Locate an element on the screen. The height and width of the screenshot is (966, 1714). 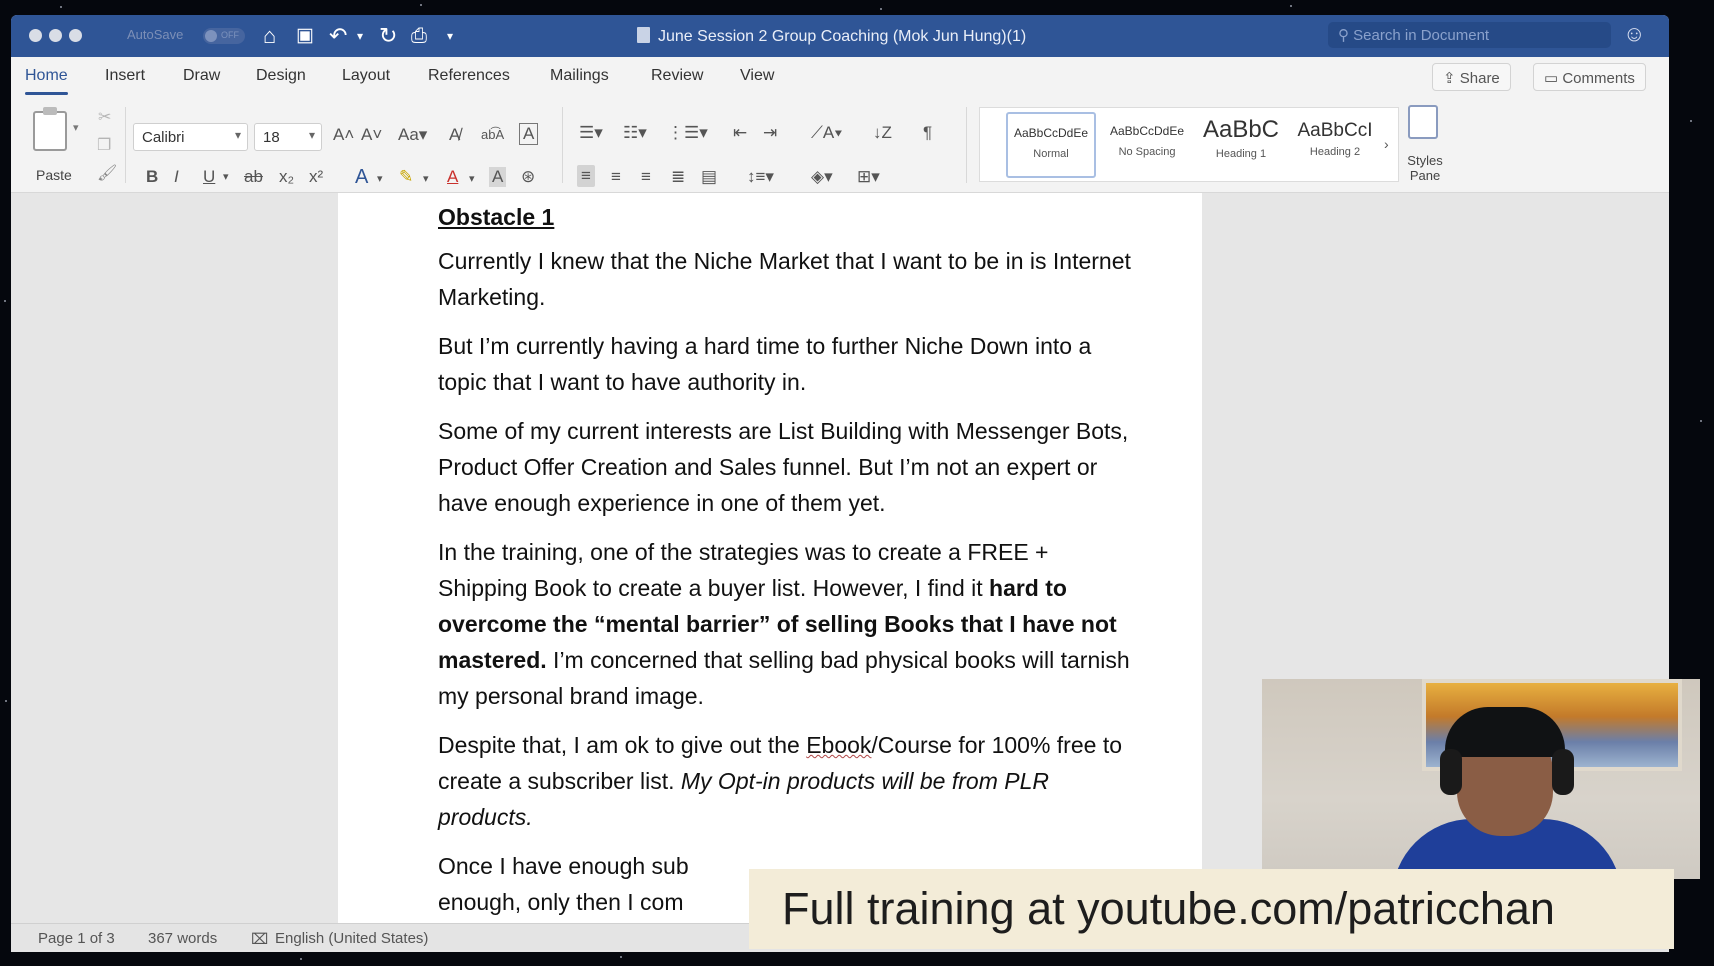
document-heading: Obstacle 1 is located at coordinates (496, 217).